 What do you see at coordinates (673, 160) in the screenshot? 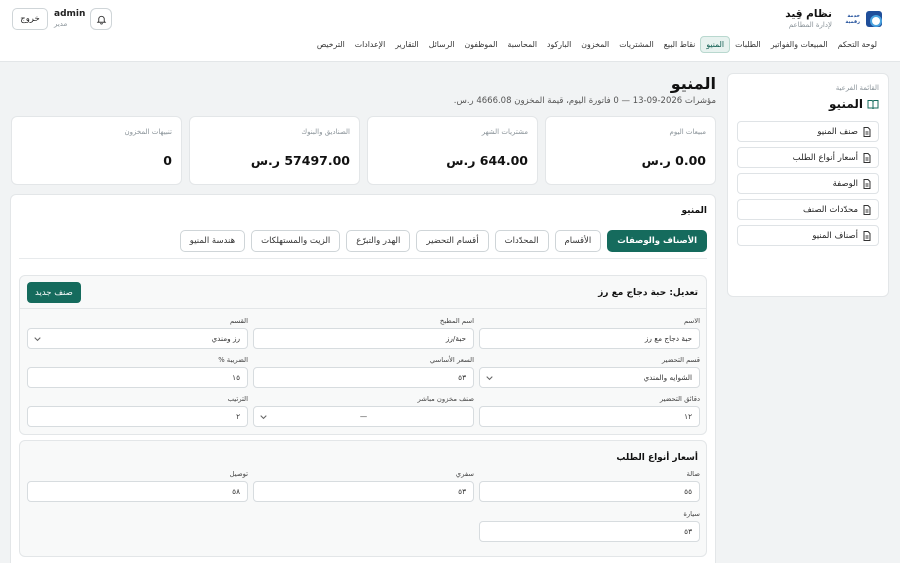
I see `stat-card-value: 0.00 ر.س` at bounding box center [673, 160].